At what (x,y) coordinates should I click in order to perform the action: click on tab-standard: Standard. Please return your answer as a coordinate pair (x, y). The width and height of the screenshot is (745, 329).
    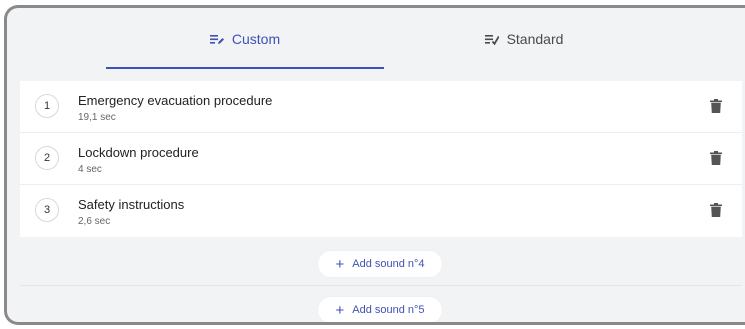
    Looking at the image, I should click on (524, 39).